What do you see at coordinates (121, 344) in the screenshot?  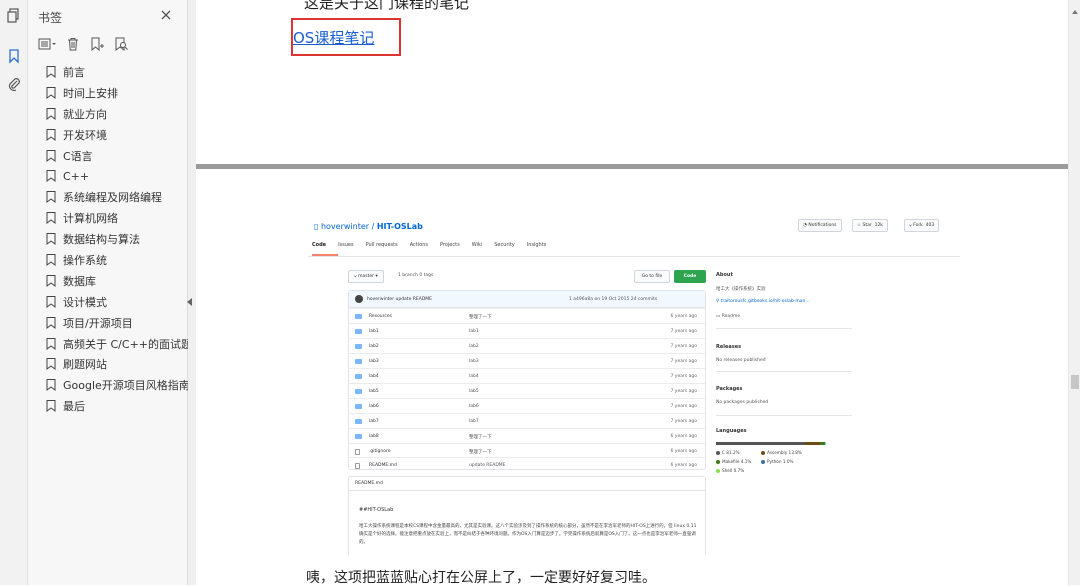 I see `bookmark-item: 高频关于 C/C++的面试题` at bounding box center [121, 344].